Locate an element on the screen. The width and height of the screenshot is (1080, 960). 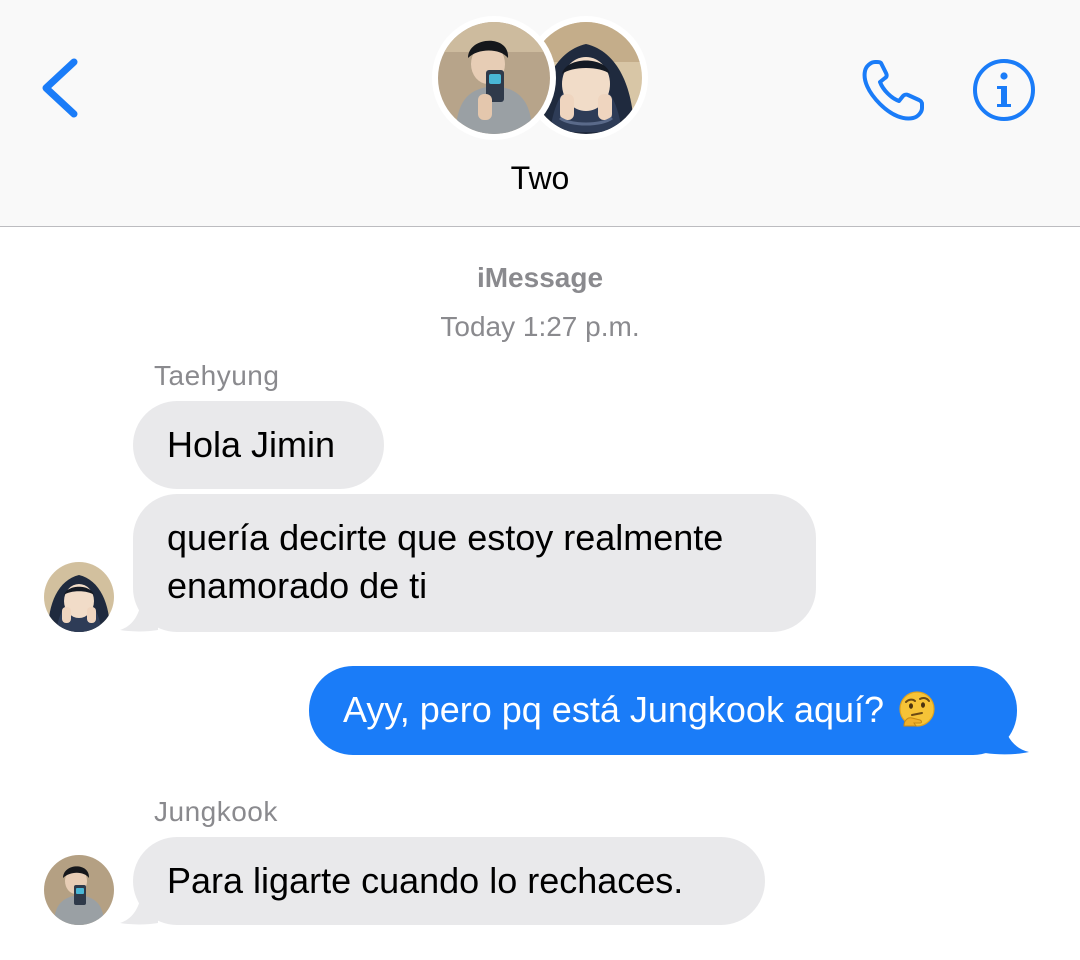
message-bubble-incoming: Para ligarte cuando lo rechaces. is located at coordinates (449, 881).